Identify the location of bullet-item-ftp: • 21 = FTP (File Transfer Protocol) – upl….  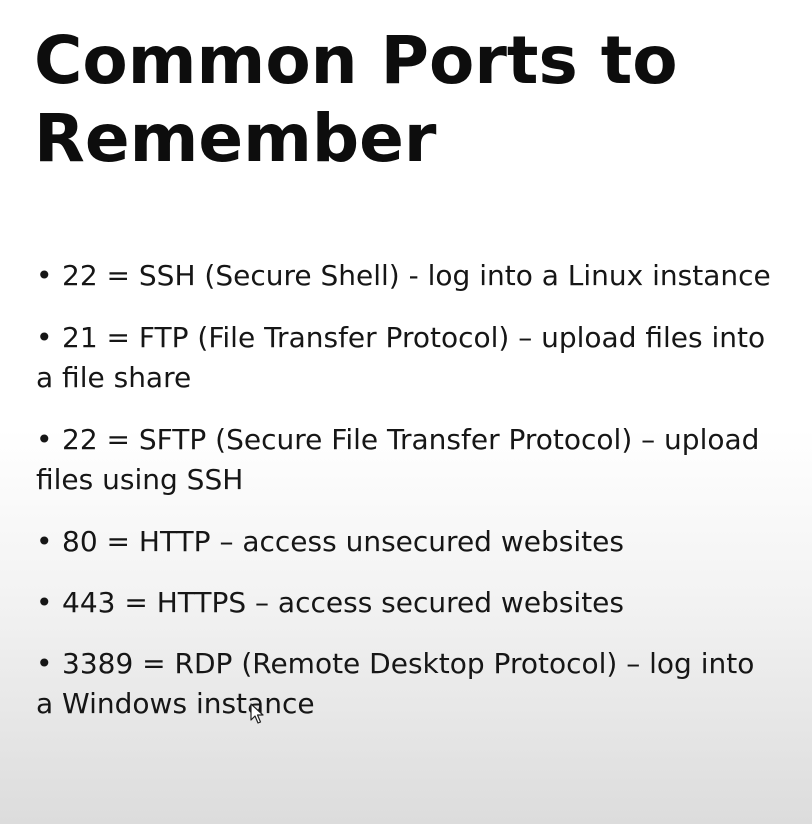
(406, 358).